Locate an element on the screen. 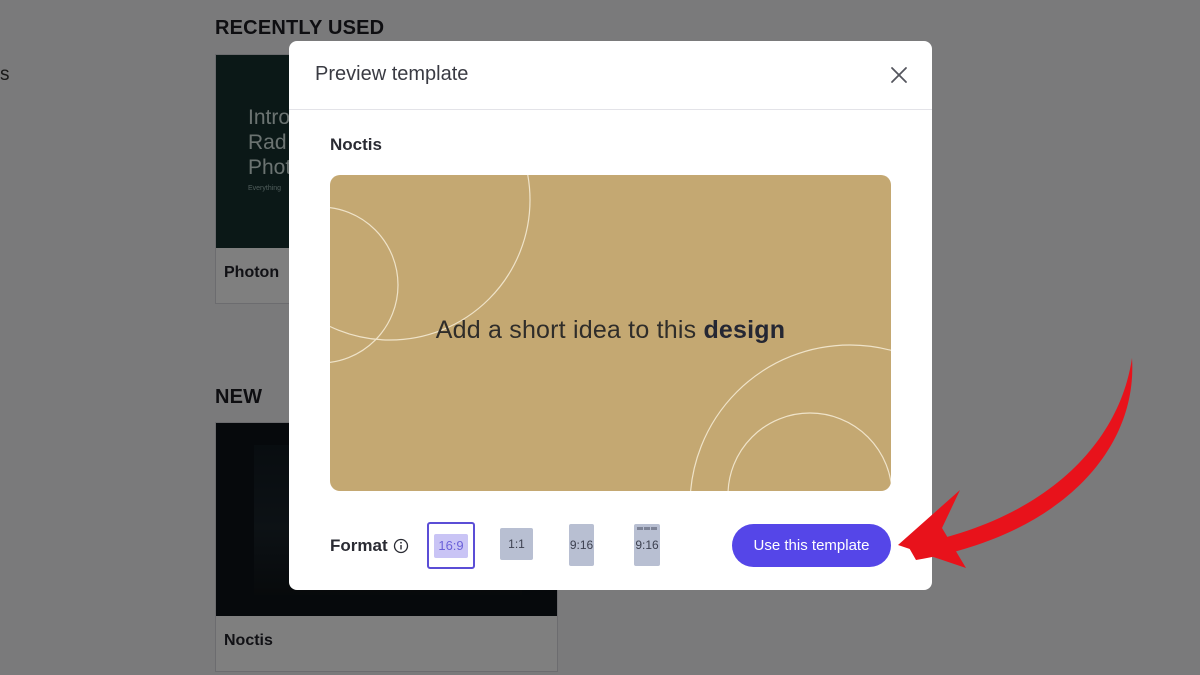 This screenshot has height=675, width=1200. format-option-label: 16:9 is located at coordinates (451, 545).